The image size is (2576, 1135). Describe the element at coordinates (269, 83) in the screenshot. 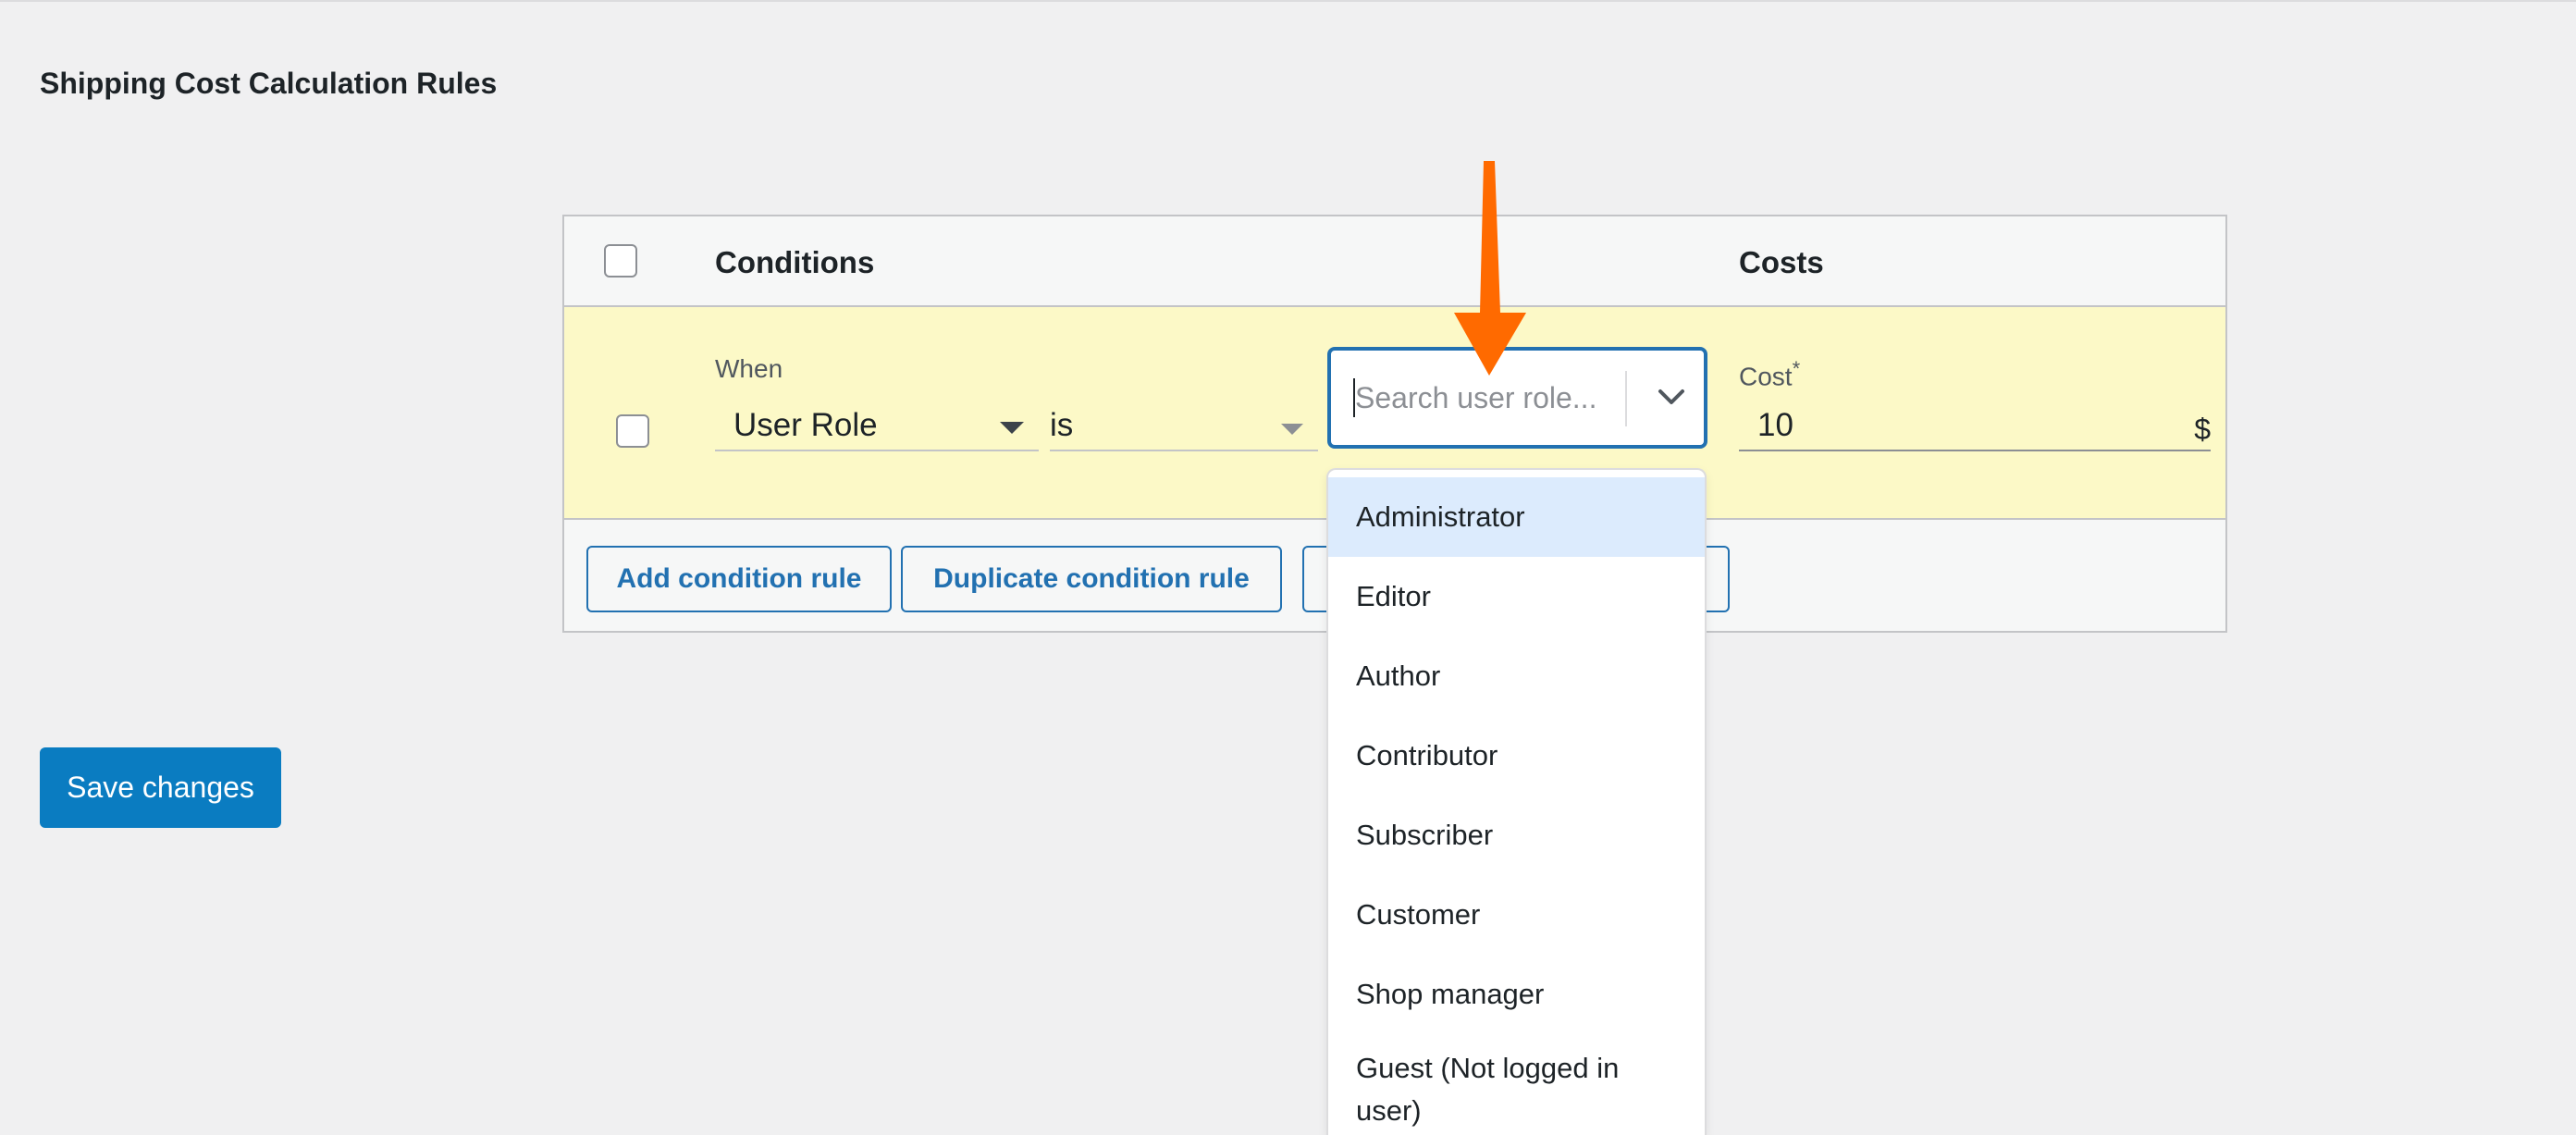

I see `page-title: Shipping Cost Calculation Rules` at that location.